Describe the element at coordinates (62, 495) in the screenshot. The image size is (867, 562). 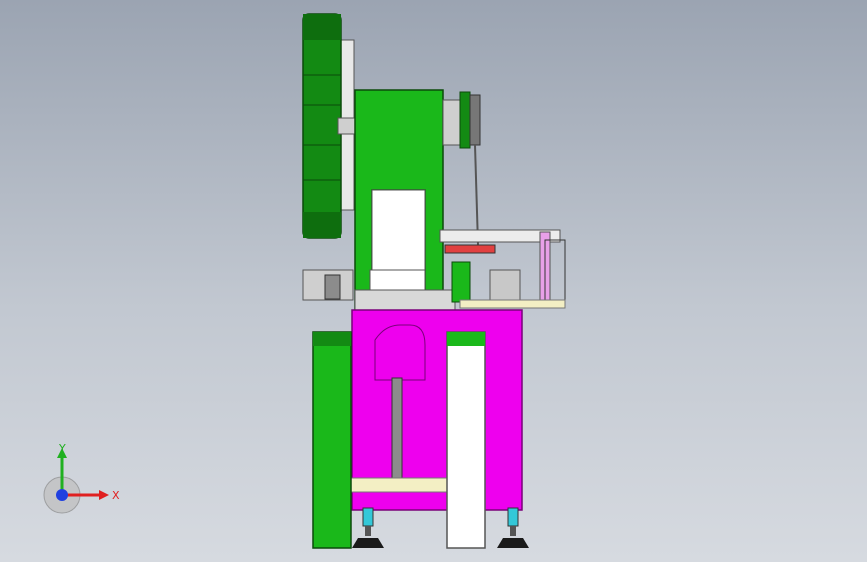
I see `z-axis-dot` at that location.